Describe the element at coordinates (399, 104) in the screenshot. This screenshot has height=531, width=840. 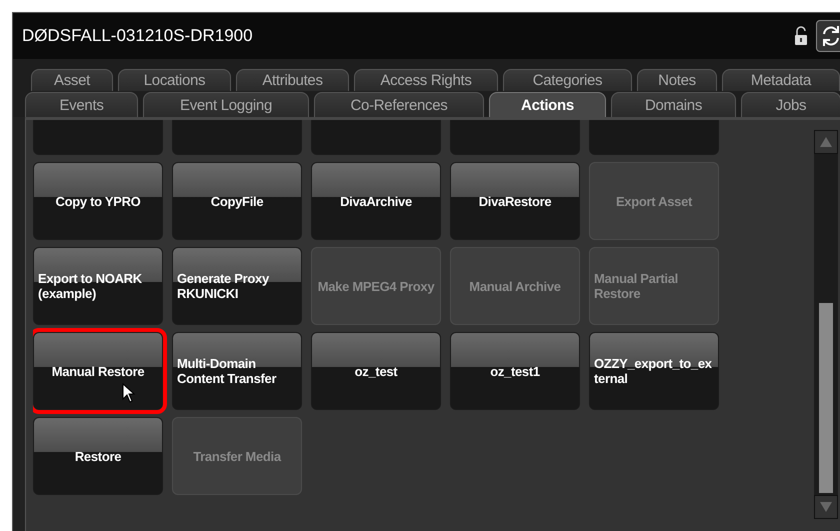
I see `tab: Co-References` at that location.